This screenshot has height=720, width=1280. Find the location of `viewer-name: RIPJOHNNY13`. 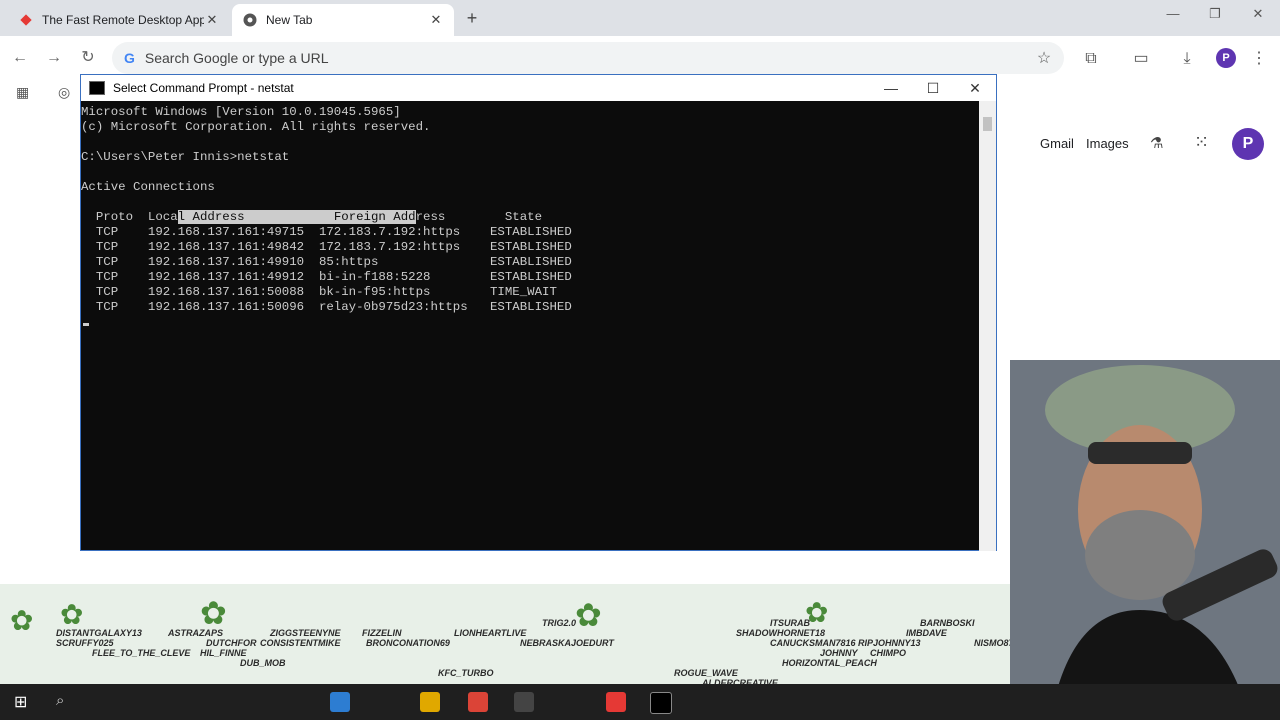

viewer-name: RIPJOHNNY13 is located at coordinates (889, 643).